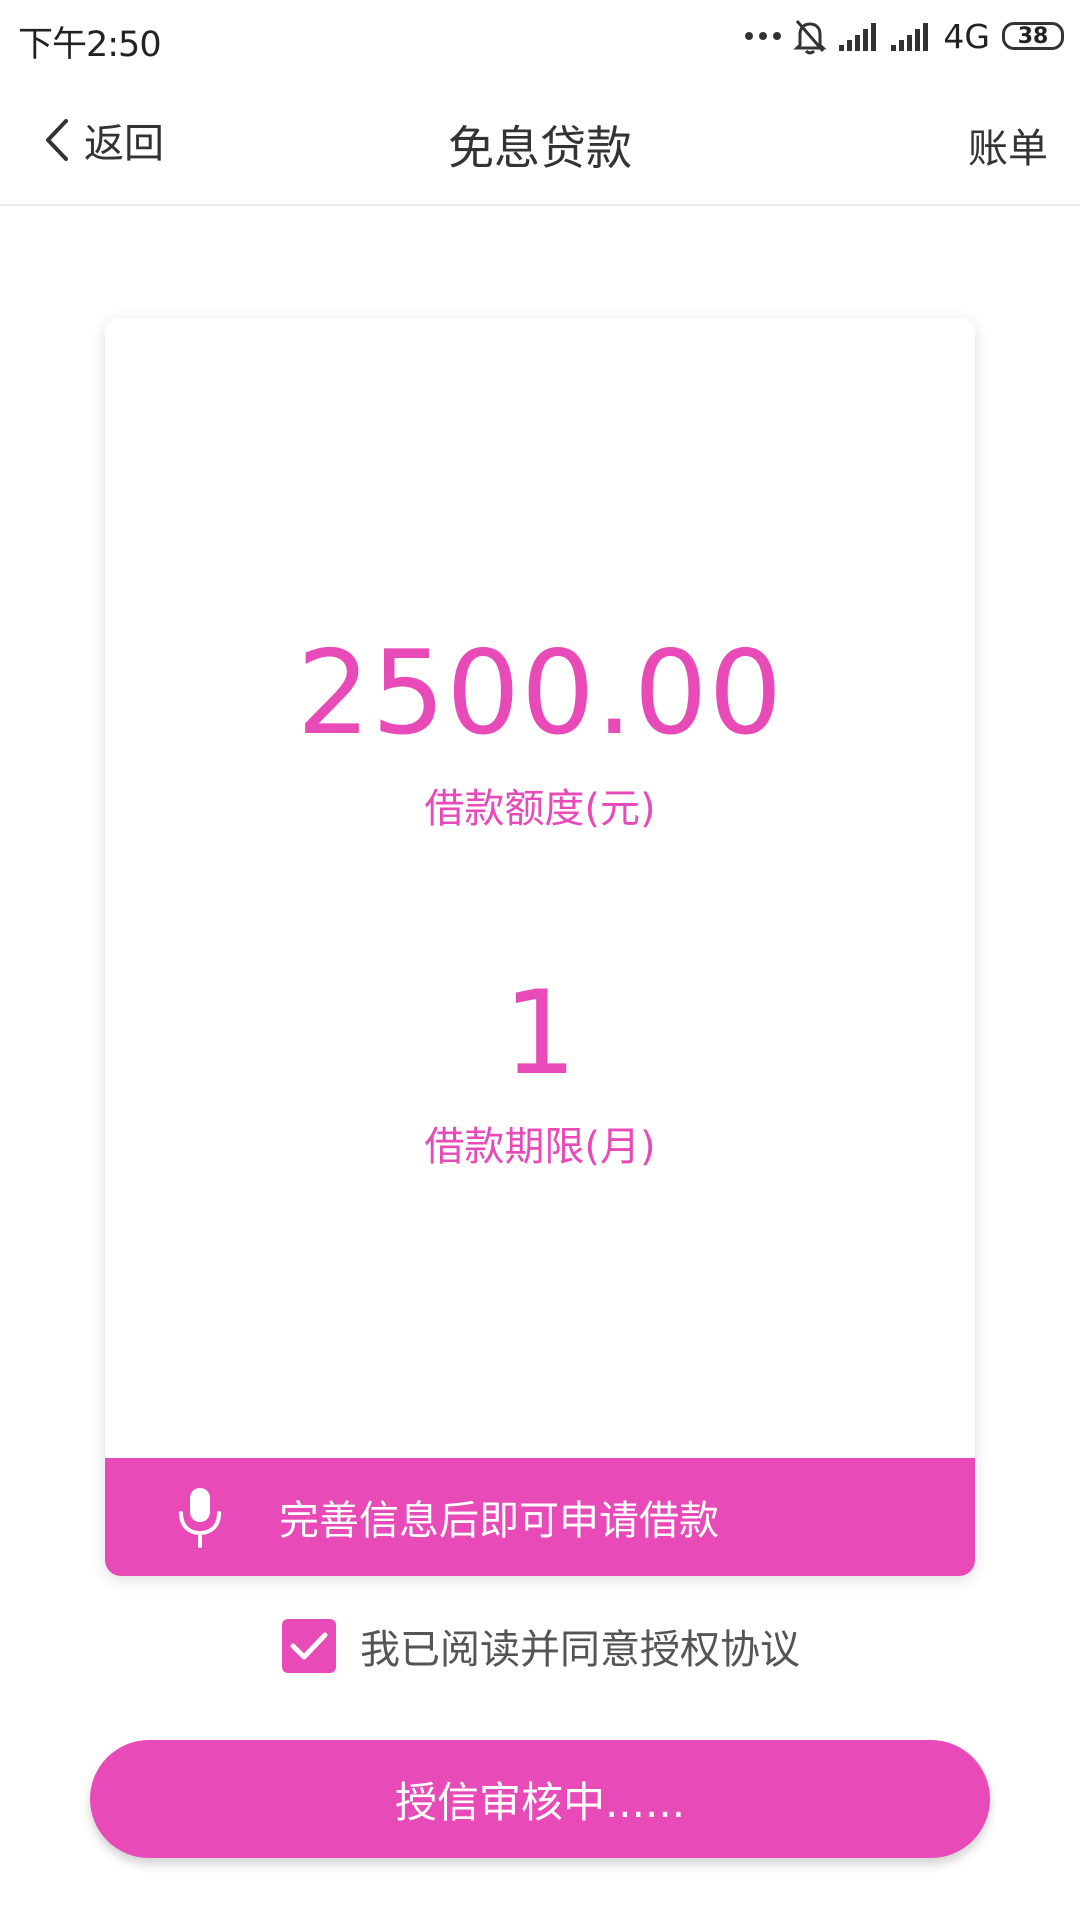  I want to click on network-type: 4G, so click(966, 36).